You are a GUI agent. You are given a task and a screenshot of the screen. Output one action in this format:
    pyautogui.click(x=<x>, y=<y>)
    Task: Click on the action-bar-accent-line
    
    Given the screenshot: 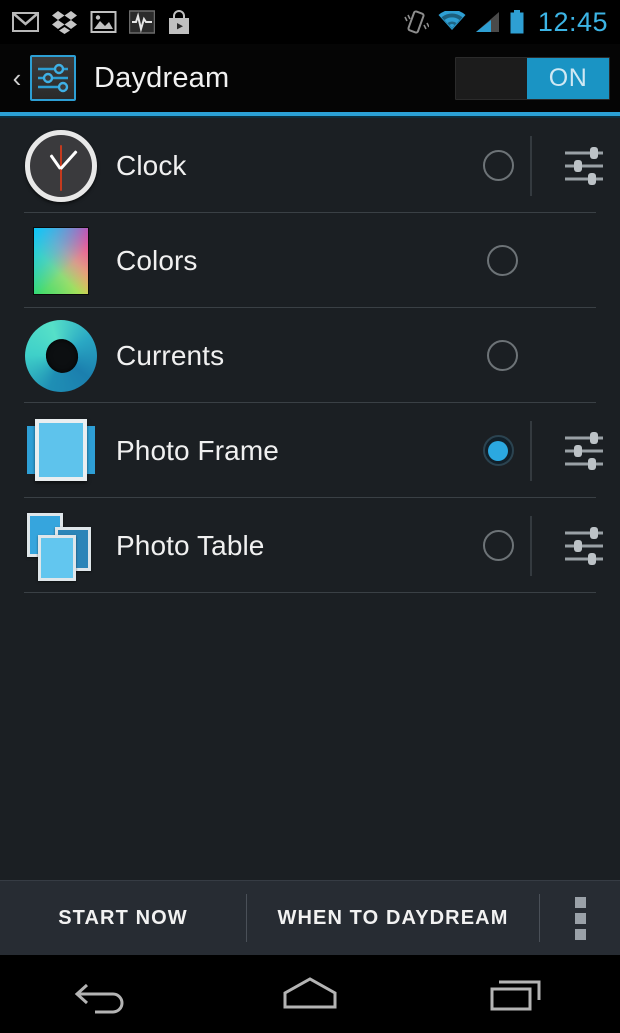 What is the action you would take?
    pyautogui.click(x=310, y=115)
    